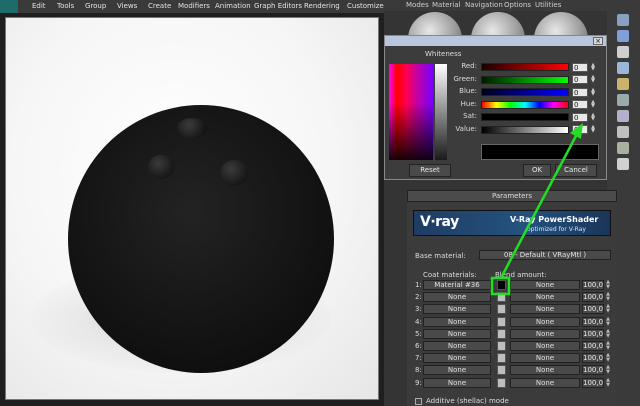 The height and width of the screenshot is (406, 640). I want to click on menu-animation: Animation, so click(233, 6).